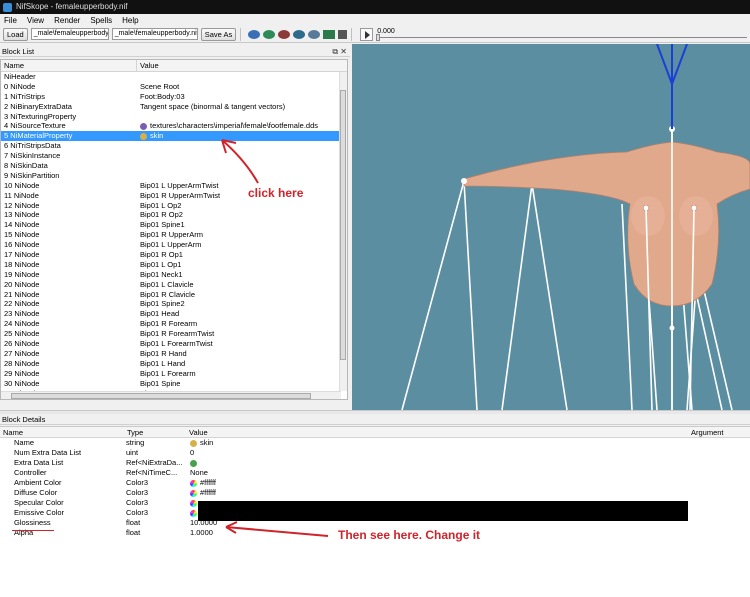  Describe the element at coordinates (174, 255) in the screenshot. I see `block-list-row: 17 NiNode Bip01 R Op1` at that location.